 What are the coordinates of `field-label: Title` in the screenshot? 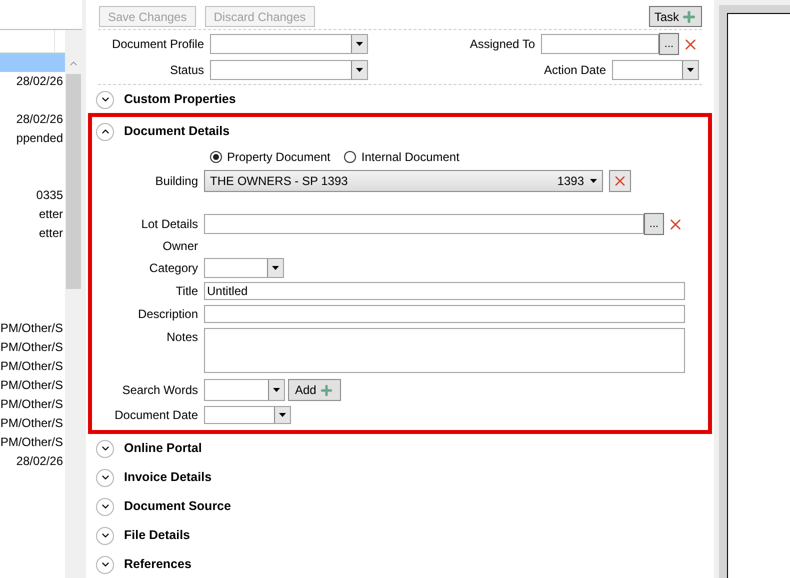 It's located at (186, 291).